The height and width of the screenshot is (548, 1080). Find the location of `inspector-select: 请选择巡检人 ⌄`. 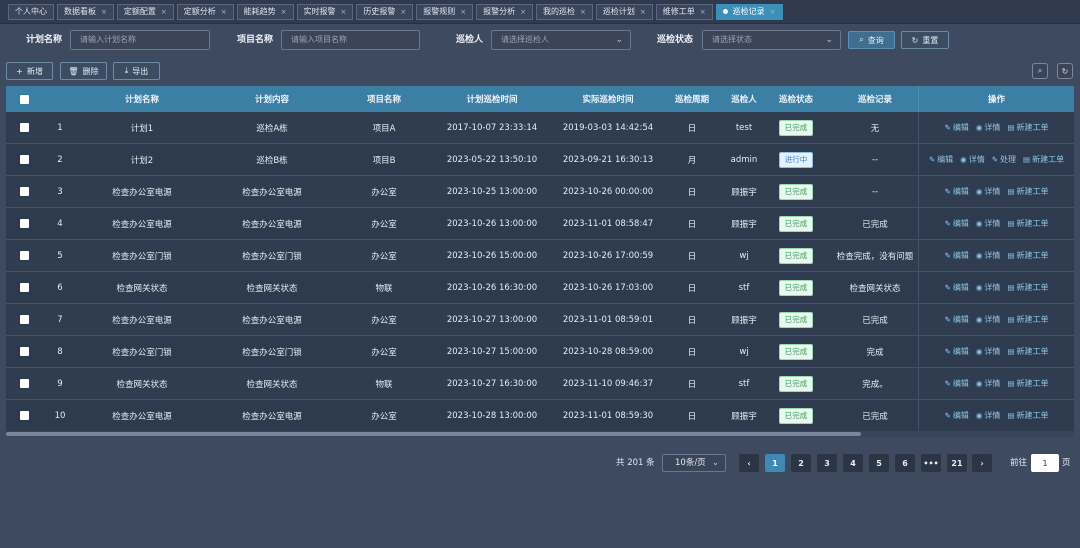

inspector-select: 请选择巡检人 ⌄ is located at coordinates (561, 40).